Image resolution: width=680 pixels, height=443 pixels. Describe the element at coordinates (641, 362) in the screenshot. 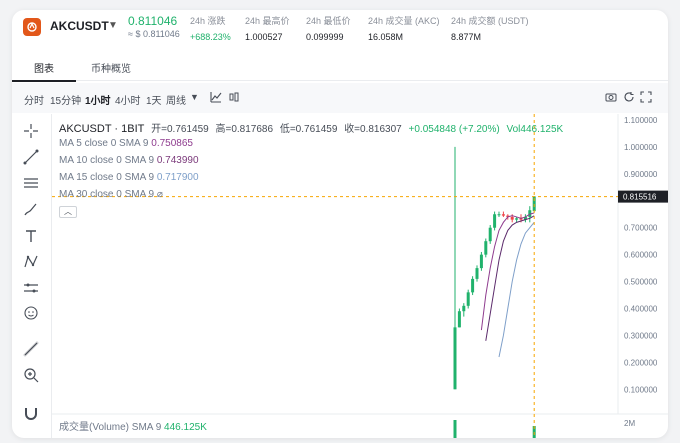

I see `price-tick-label: 0.200000` at that location.